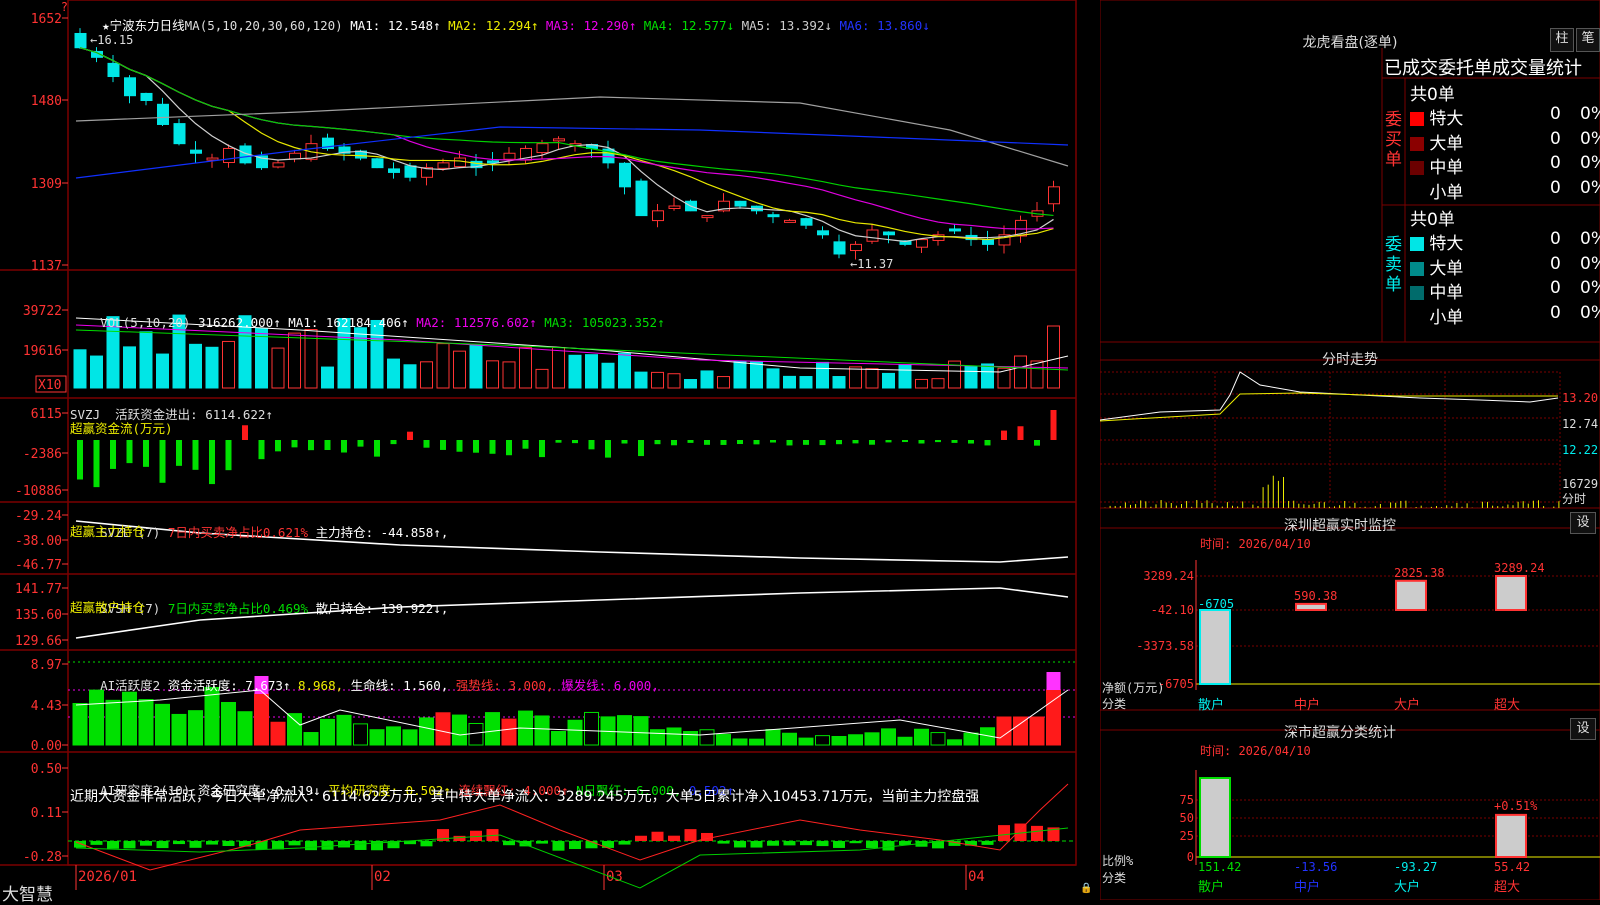 The width and height of the screenshot is (1600, 905). What do you see at coordinates (108, 607) in the screenshot?
I see `svsh-sub: 超赢散户持仓` at bounding box center [108, 607].